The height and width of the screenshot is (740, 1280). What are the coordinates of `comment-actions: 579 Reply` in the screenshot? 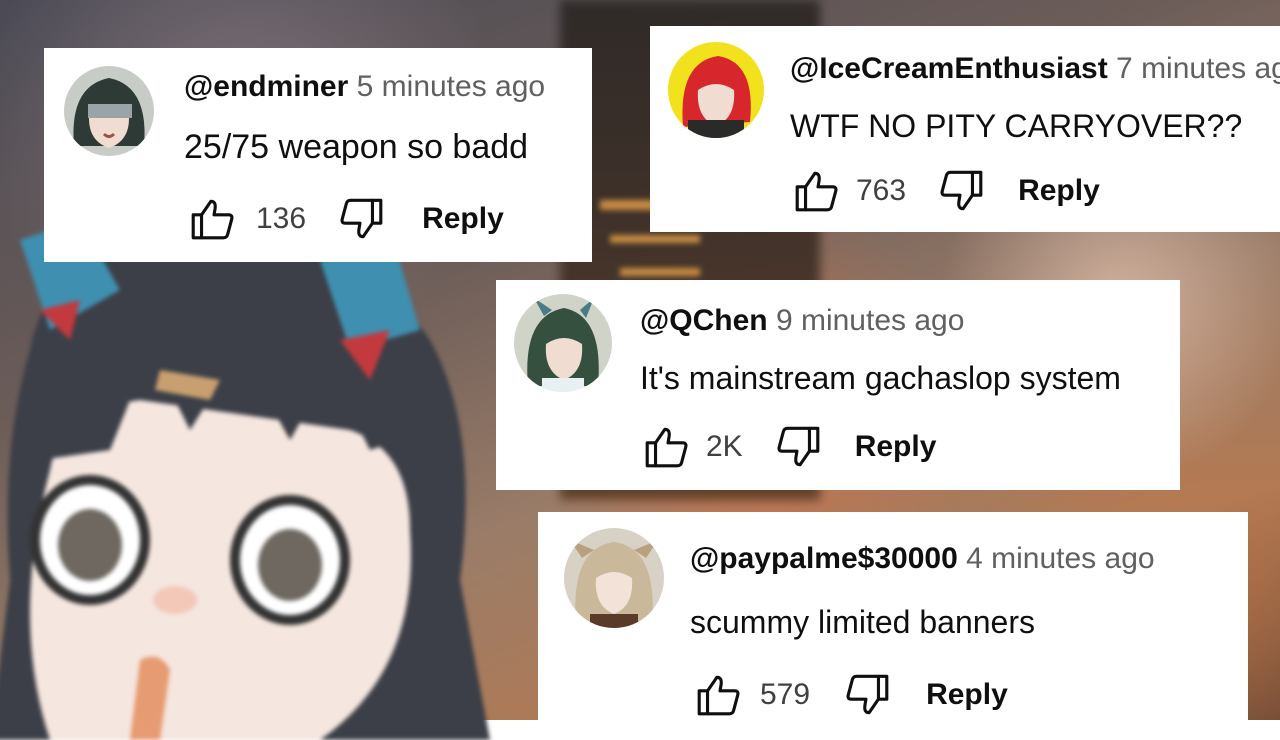 It's located at (851, 695).